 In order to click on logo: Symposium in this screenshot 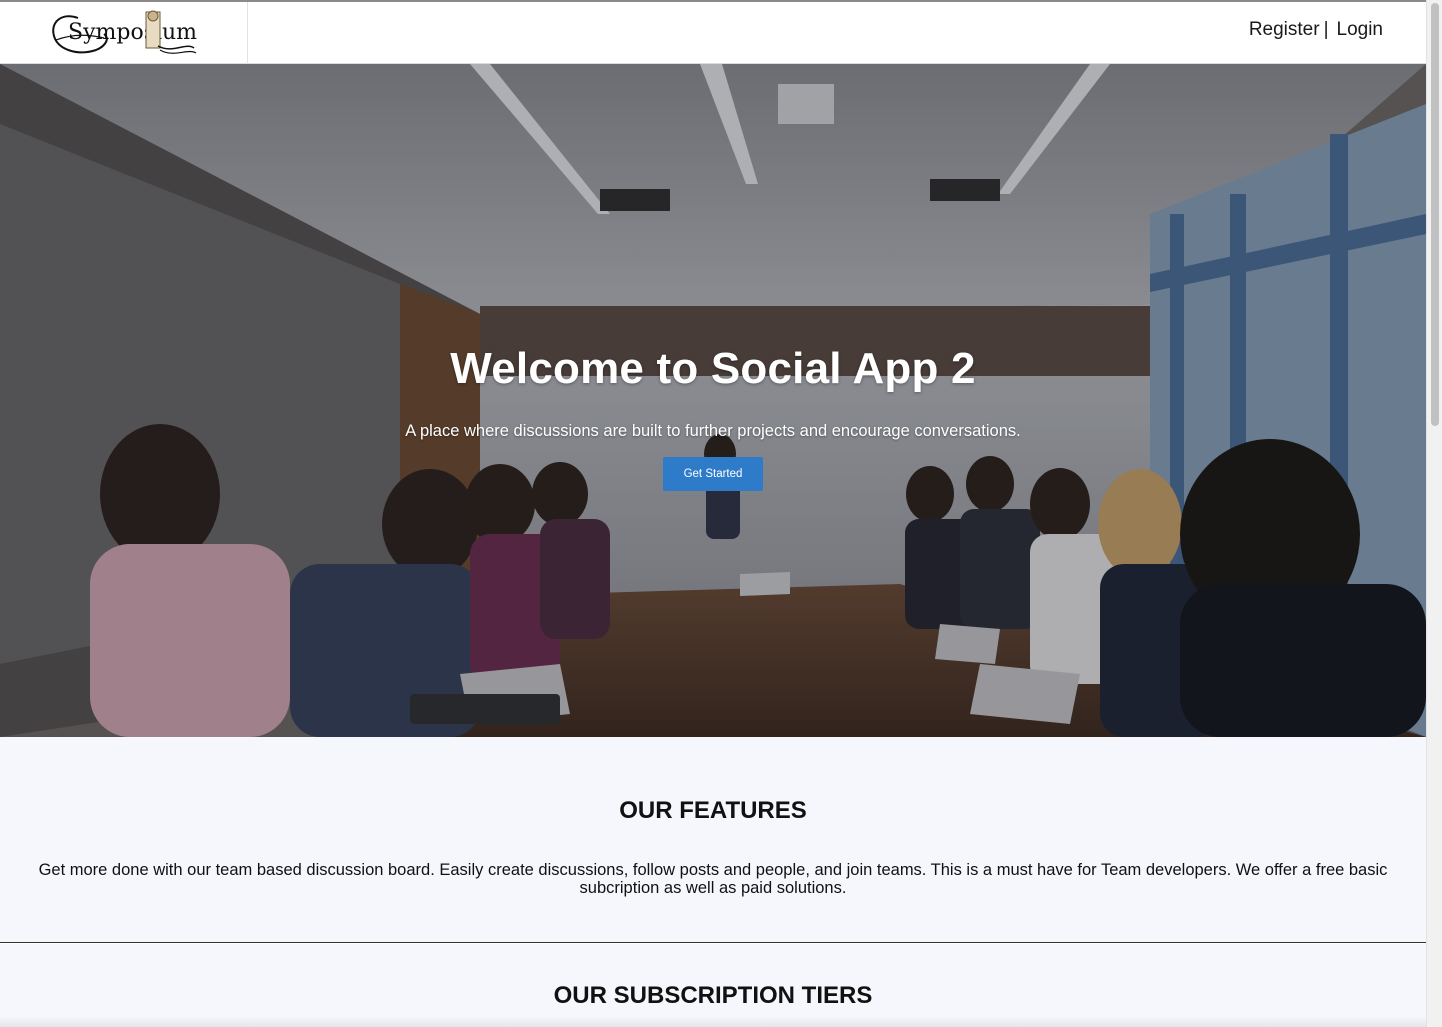, I will do `click(124, 33)`.